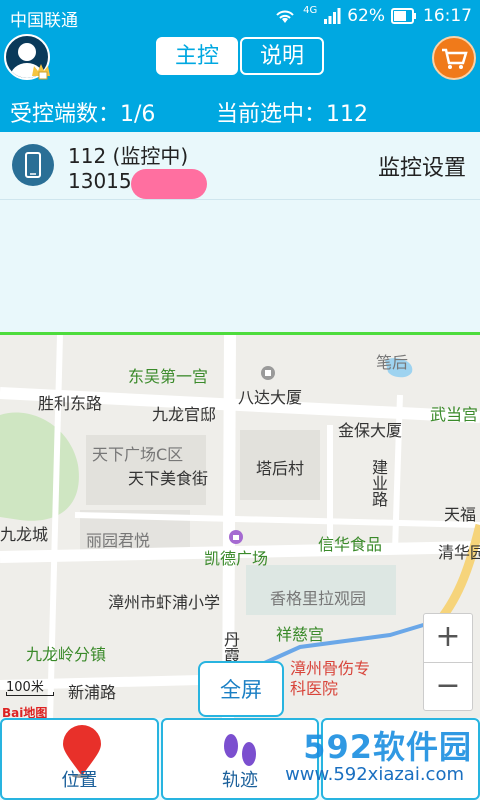 This screenshot has width=480, height=800. I want to click on carrier-label: 中国联通, so click(44, 21).